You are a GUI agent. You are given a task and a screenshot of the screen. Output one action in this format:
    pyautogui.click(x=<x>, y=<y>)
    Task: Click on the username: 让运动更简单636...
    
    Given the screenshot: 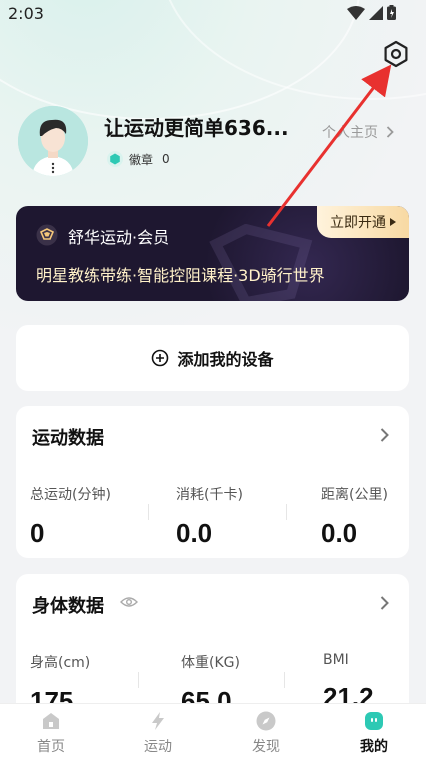 What is the action you would take?
    pyautogui.click(x=204, y=126)
    